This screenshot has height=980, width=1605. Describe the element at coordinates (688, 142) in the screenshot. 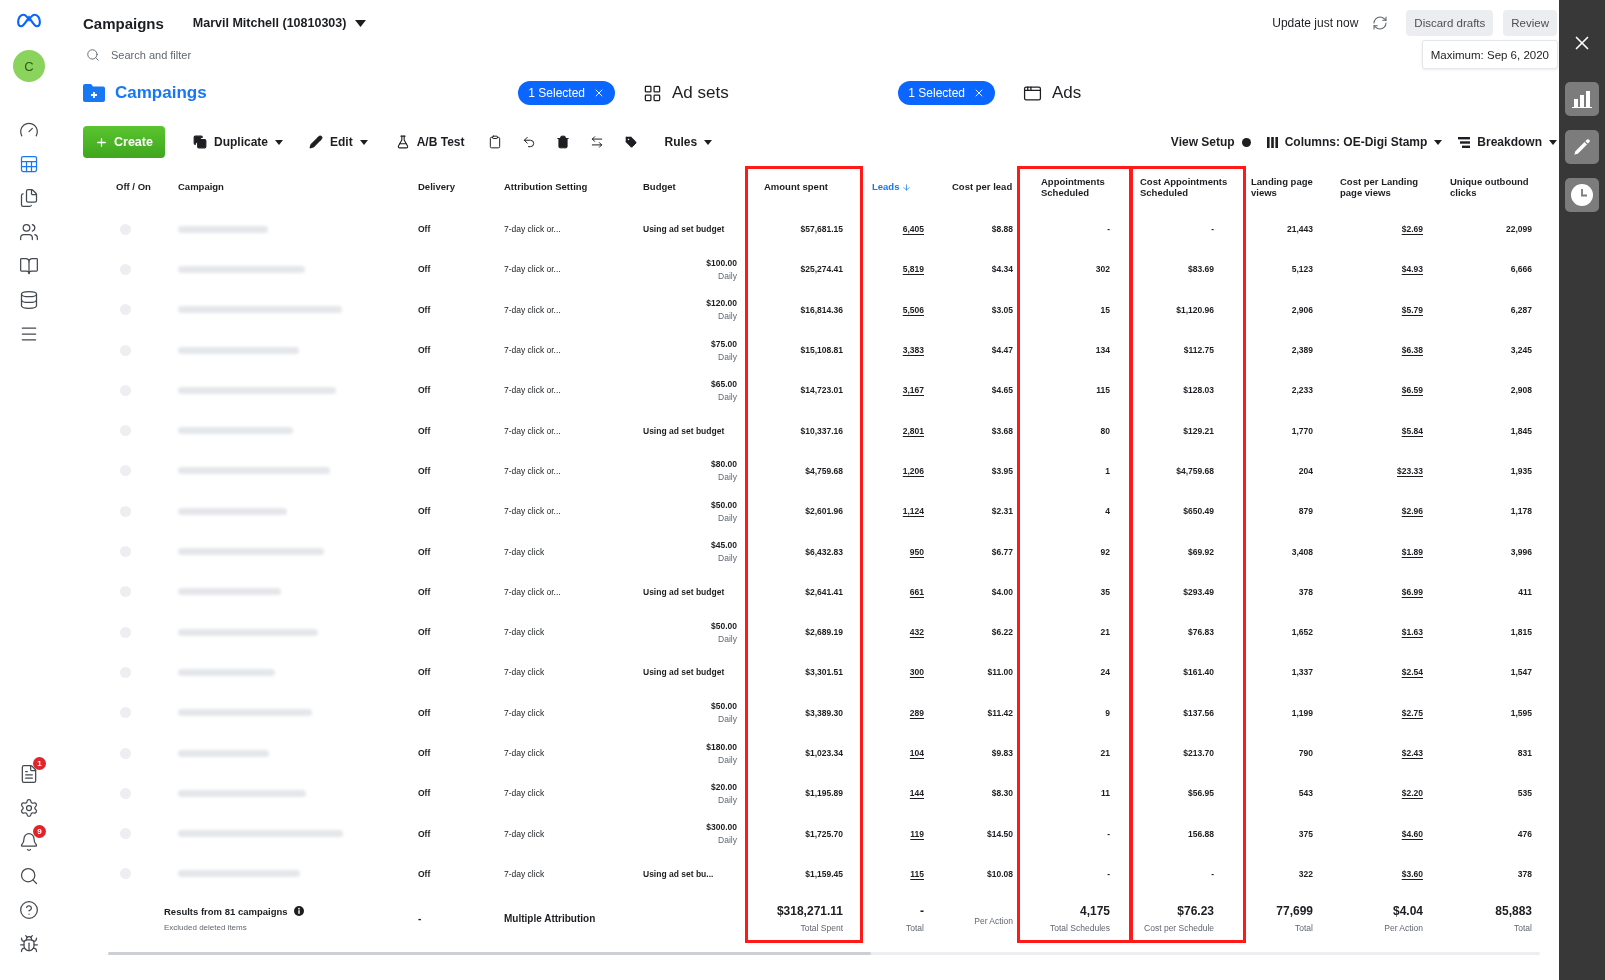

I see `toolbar-button: Rules` at that location.